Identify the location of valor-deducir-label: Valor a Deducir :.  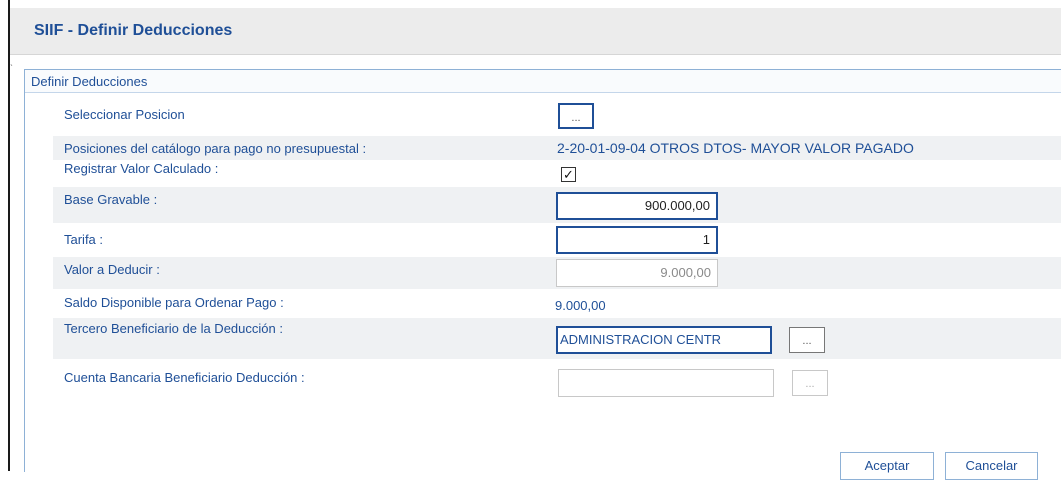
(112, 269).